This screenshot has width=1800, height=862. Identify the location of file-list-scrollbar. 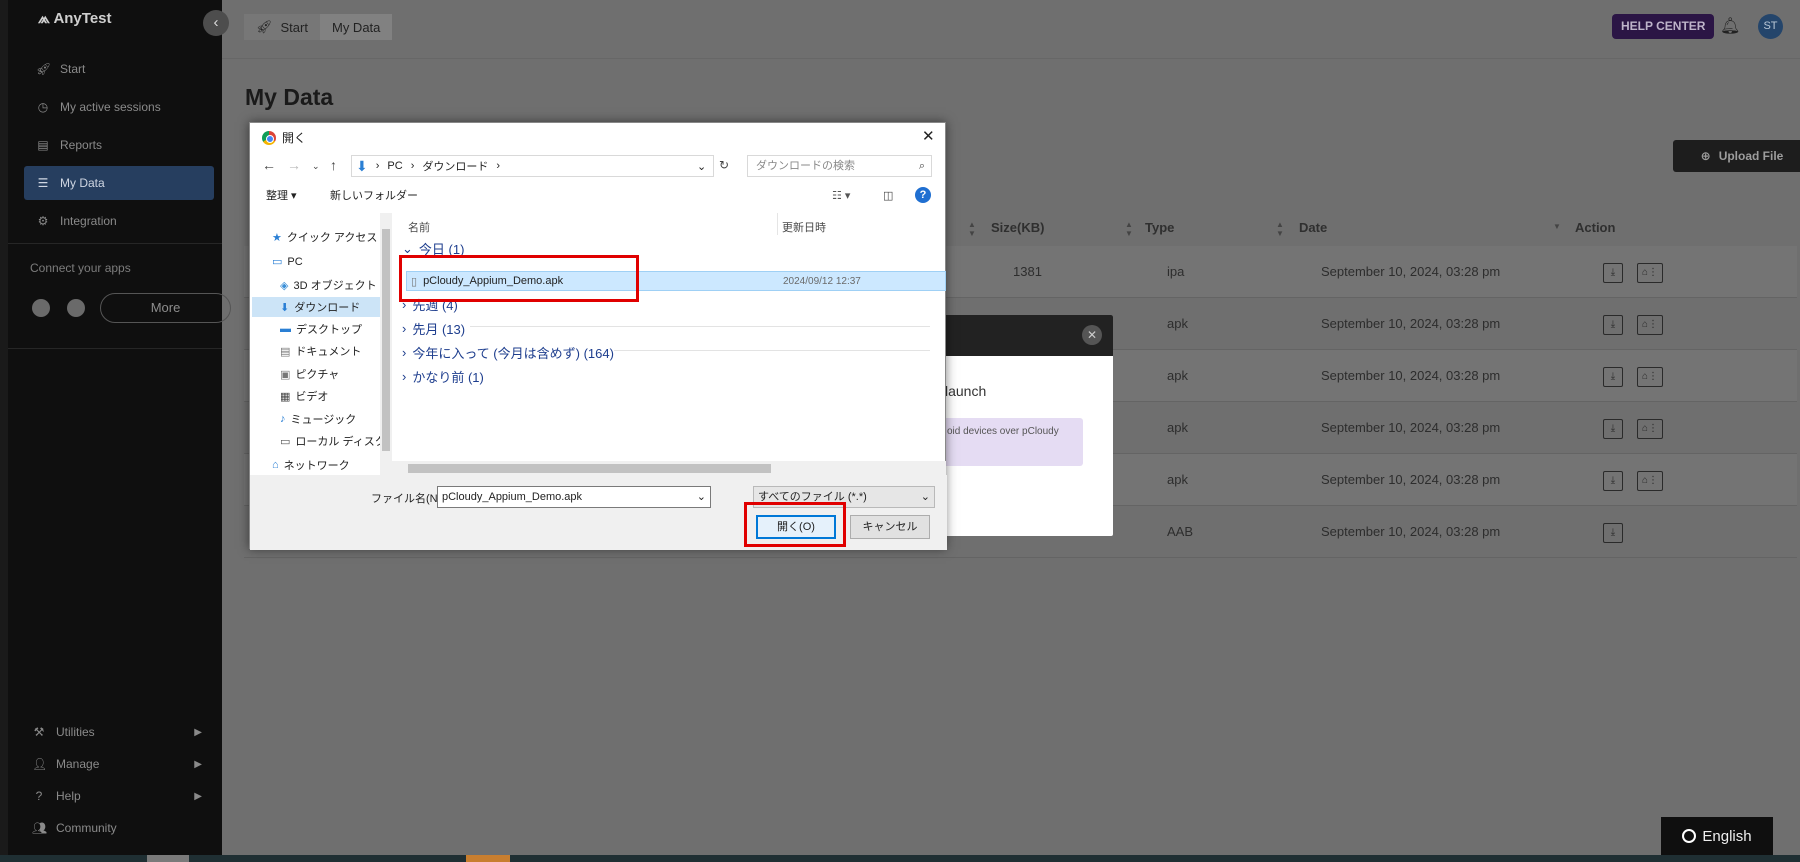
(669, 468).